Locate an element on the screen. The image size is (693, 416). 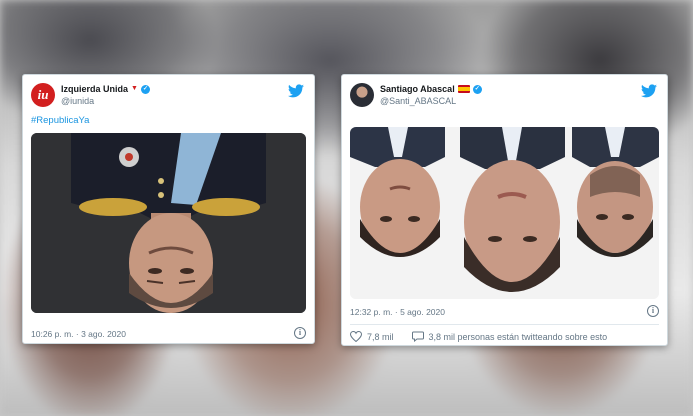
author-handle: @iunida is located at coordinates (105, 101).